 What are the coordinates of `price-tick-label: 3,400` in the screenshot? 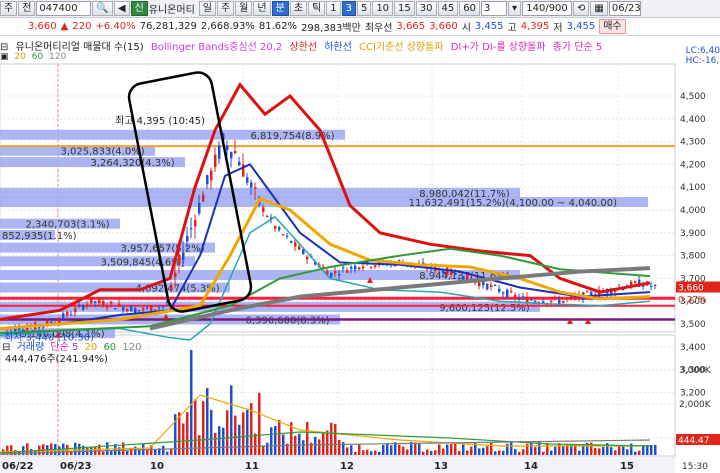 It's located at (693, 348).